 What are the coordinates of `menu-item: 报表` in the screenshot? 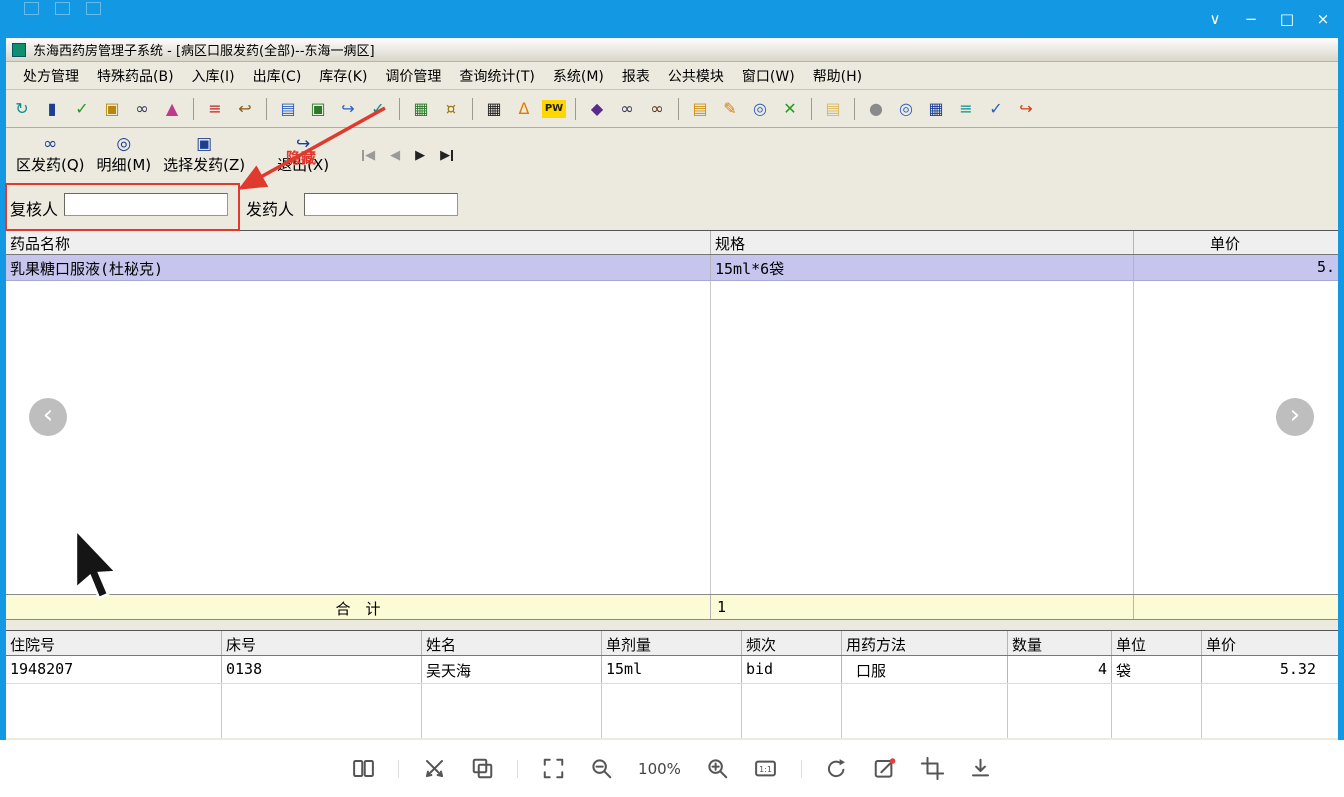 It's located at (636, 76).